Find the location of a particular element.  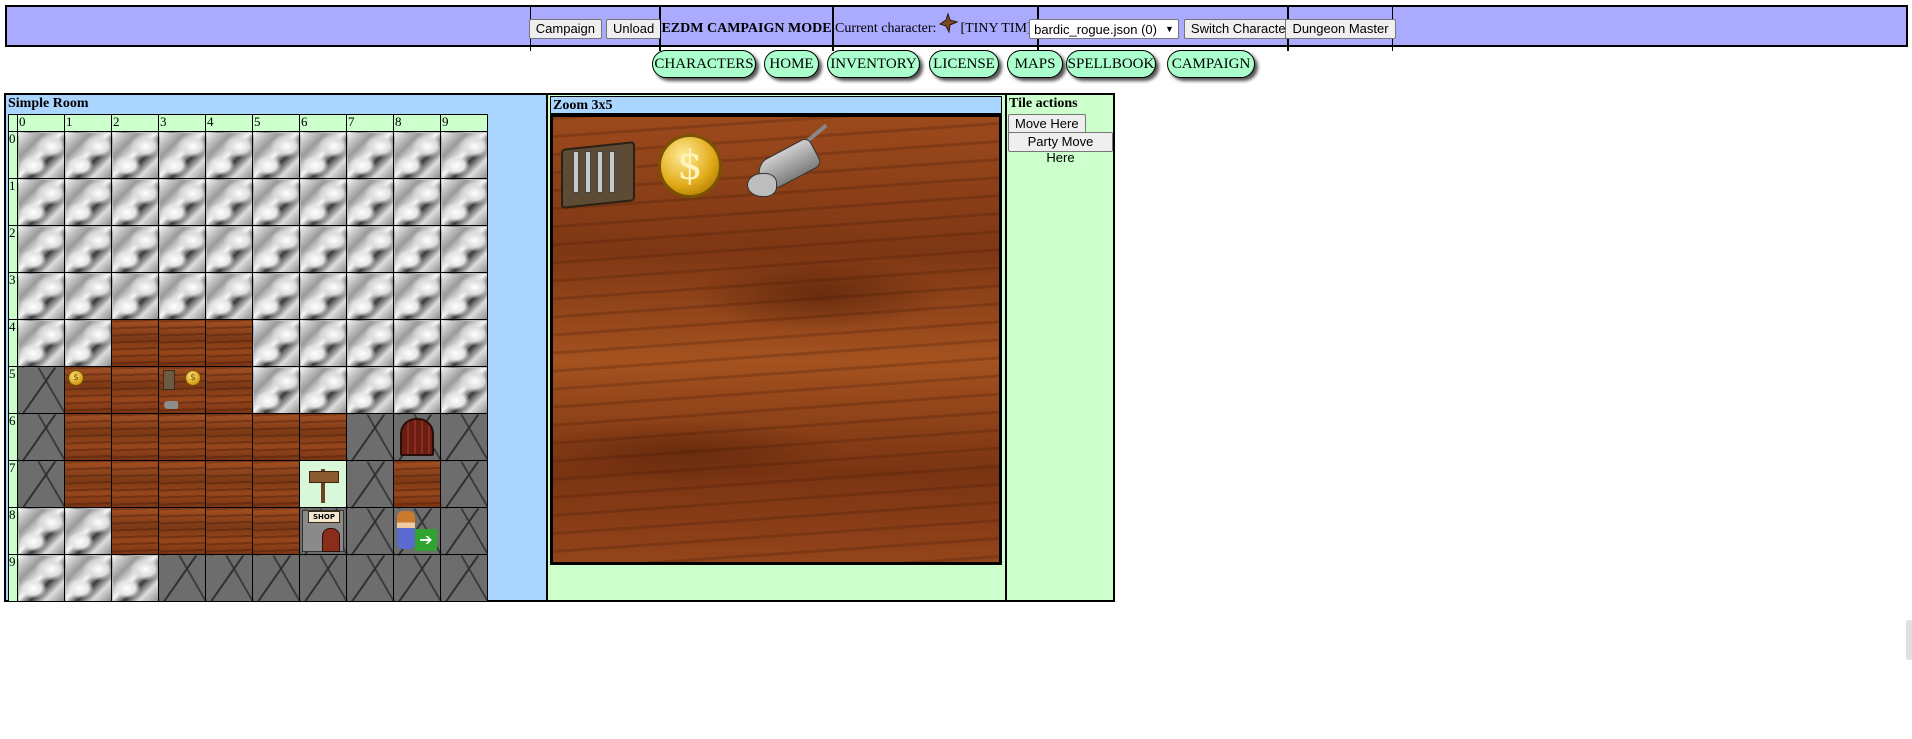

dungeon-master-button: Dungeon Master is located at coordinates (1340, 29).